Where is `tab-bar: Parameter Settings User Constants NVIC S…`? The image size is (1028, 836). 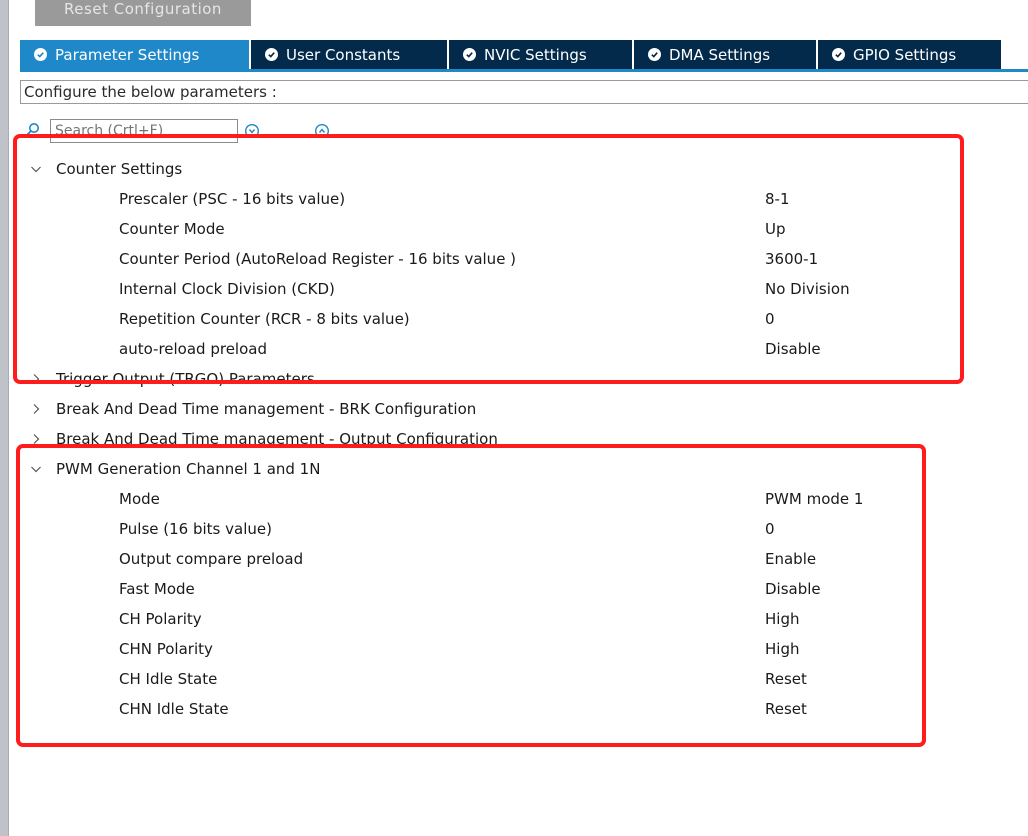 tab-bar: Parameter Settings User Constants NVIC S… is located at coordinates (524, 56).